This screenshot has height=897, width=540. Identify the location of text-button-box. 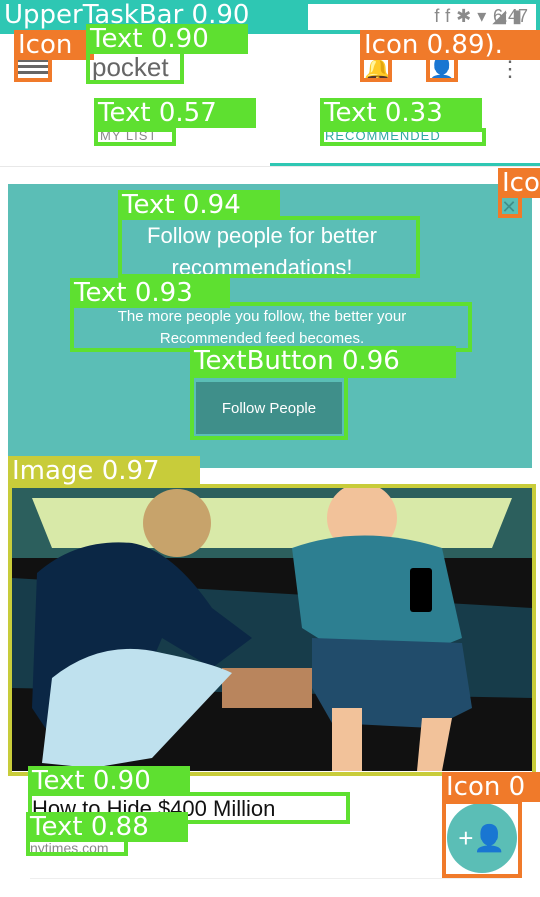
(269, 407).